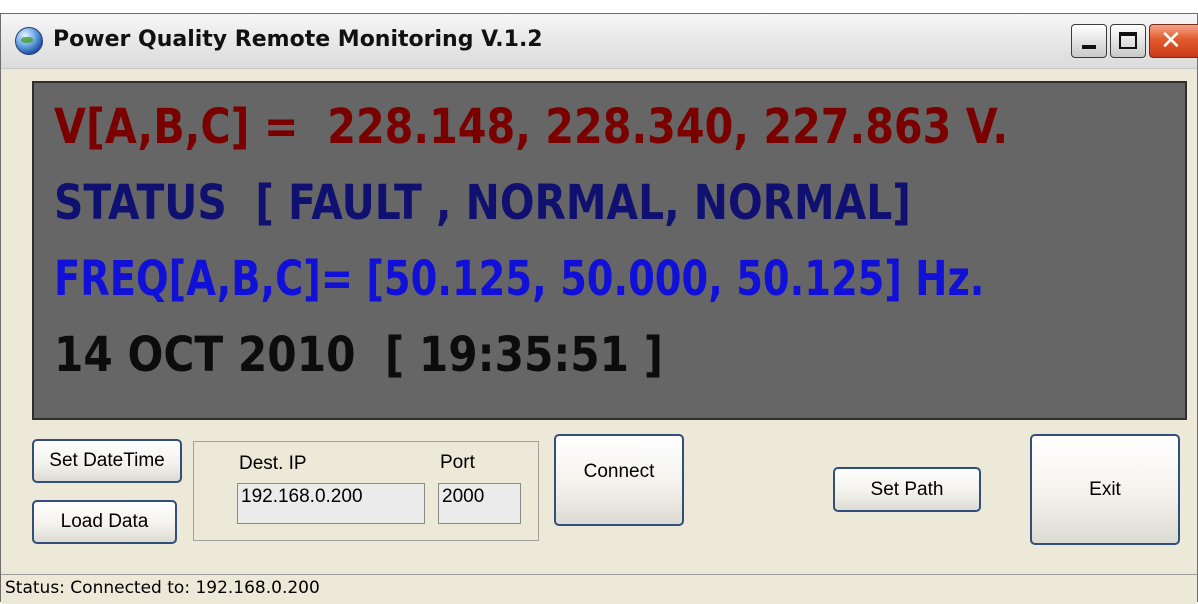 The height and width of the screenshot is (604, 1198). Describe the element at coordinates (907, 489) in the screenshot. I see `set-path-button: Set Path` at that location.